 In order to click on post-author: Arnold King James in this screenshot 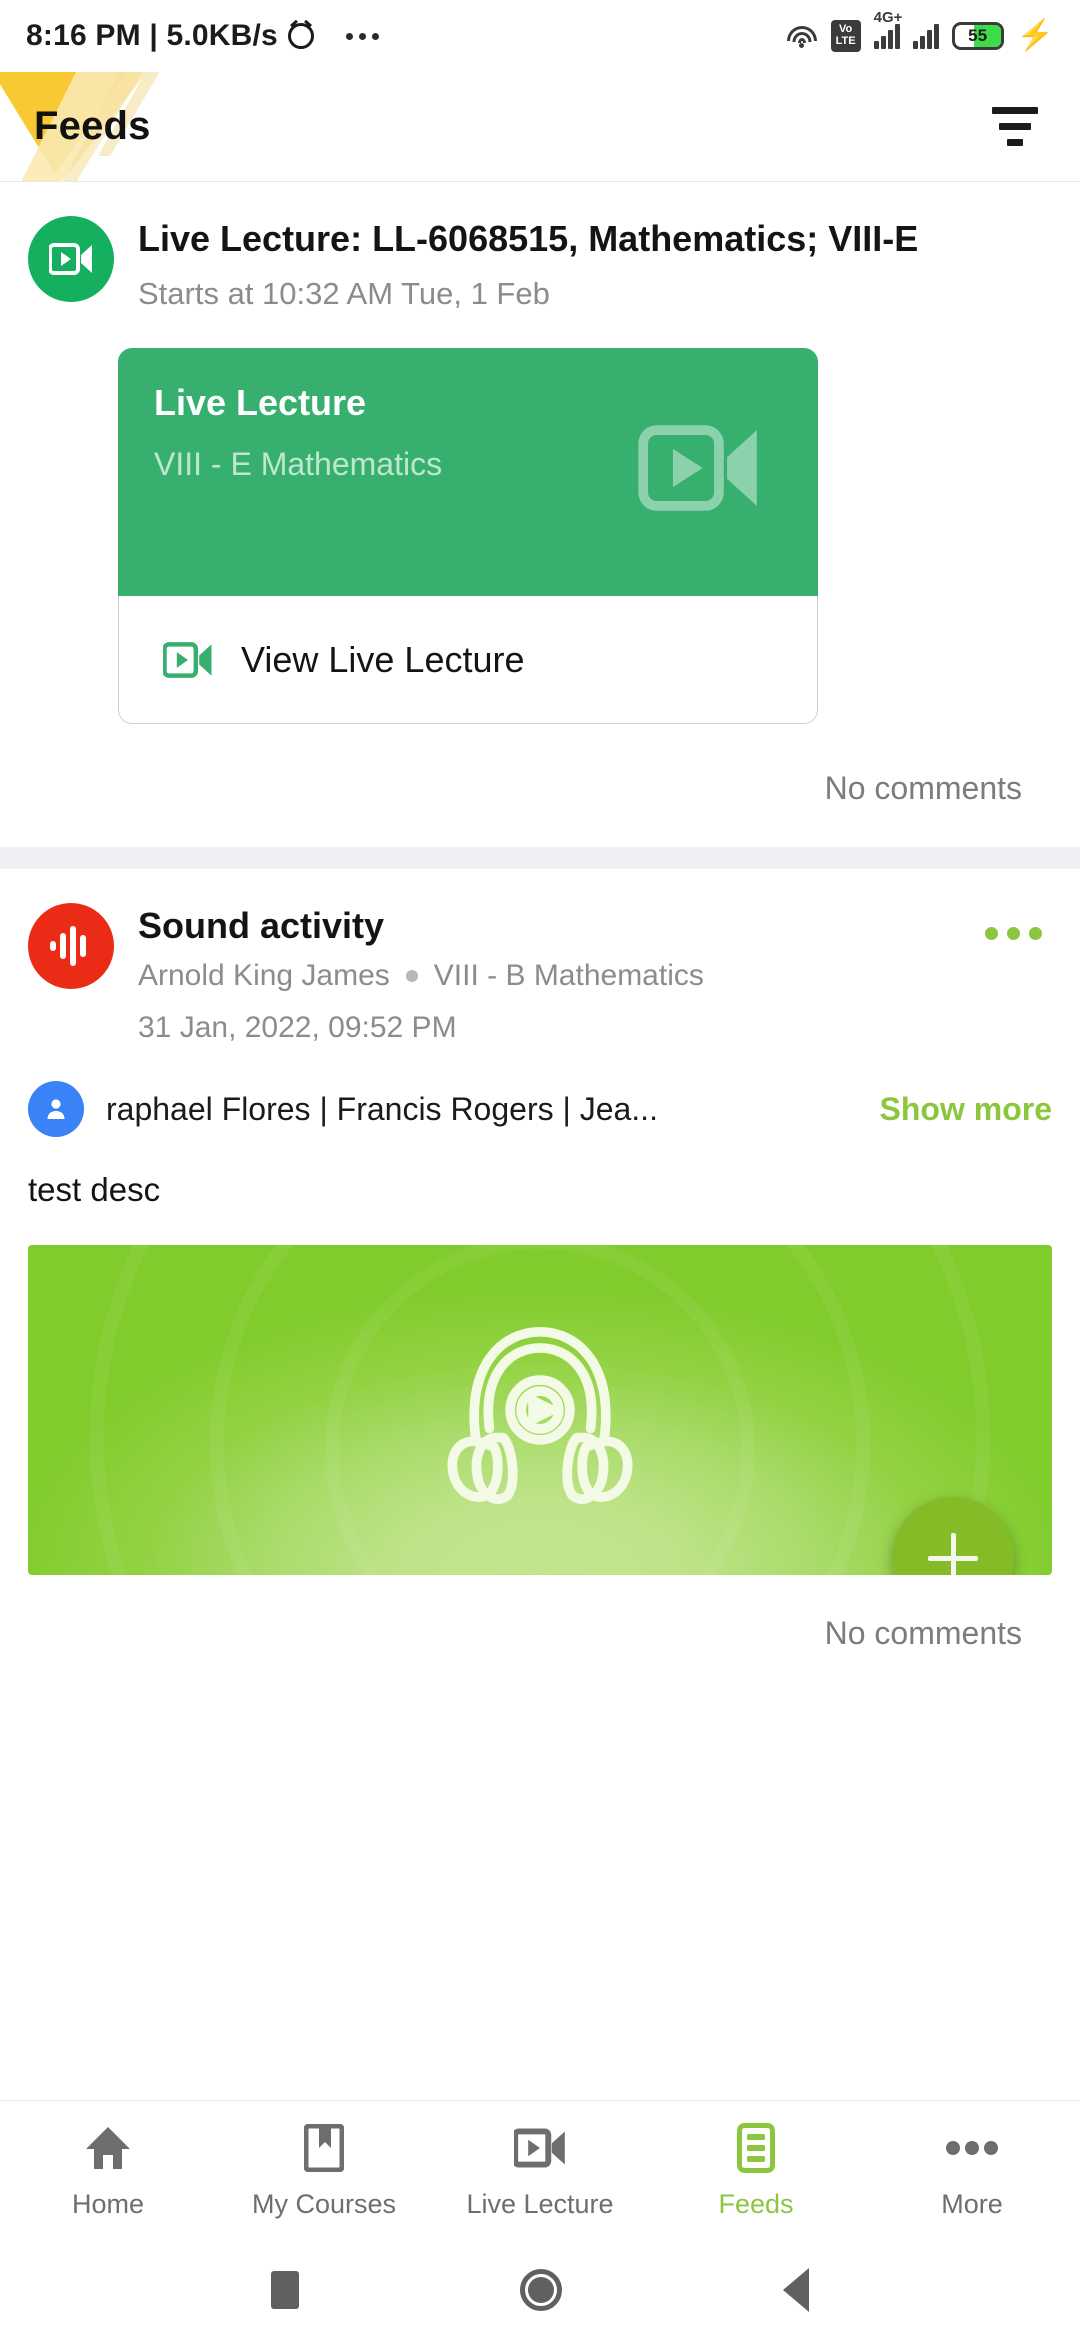, I will do `click(264, 976)`.